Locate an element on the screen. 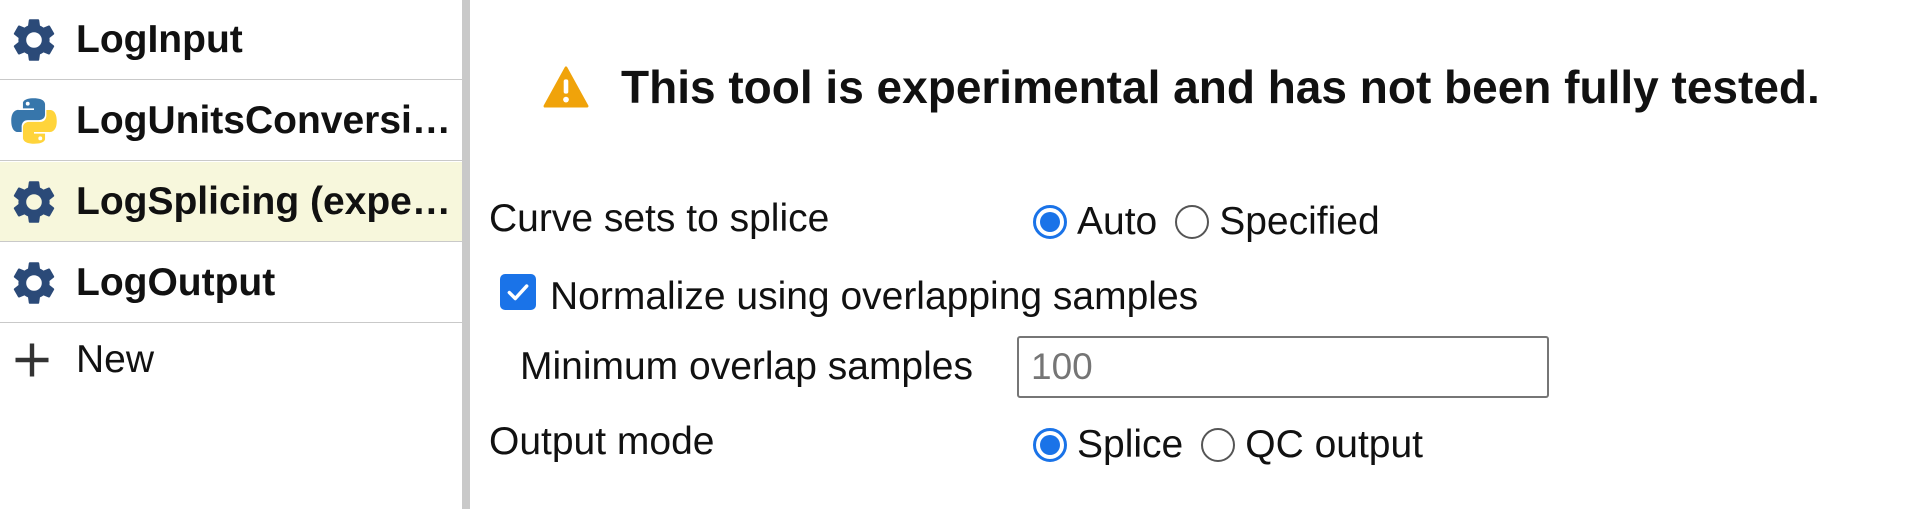 This screenshot has width=1920, height=509. output-mode-splice-radio is located at coordinates (1050, 445).